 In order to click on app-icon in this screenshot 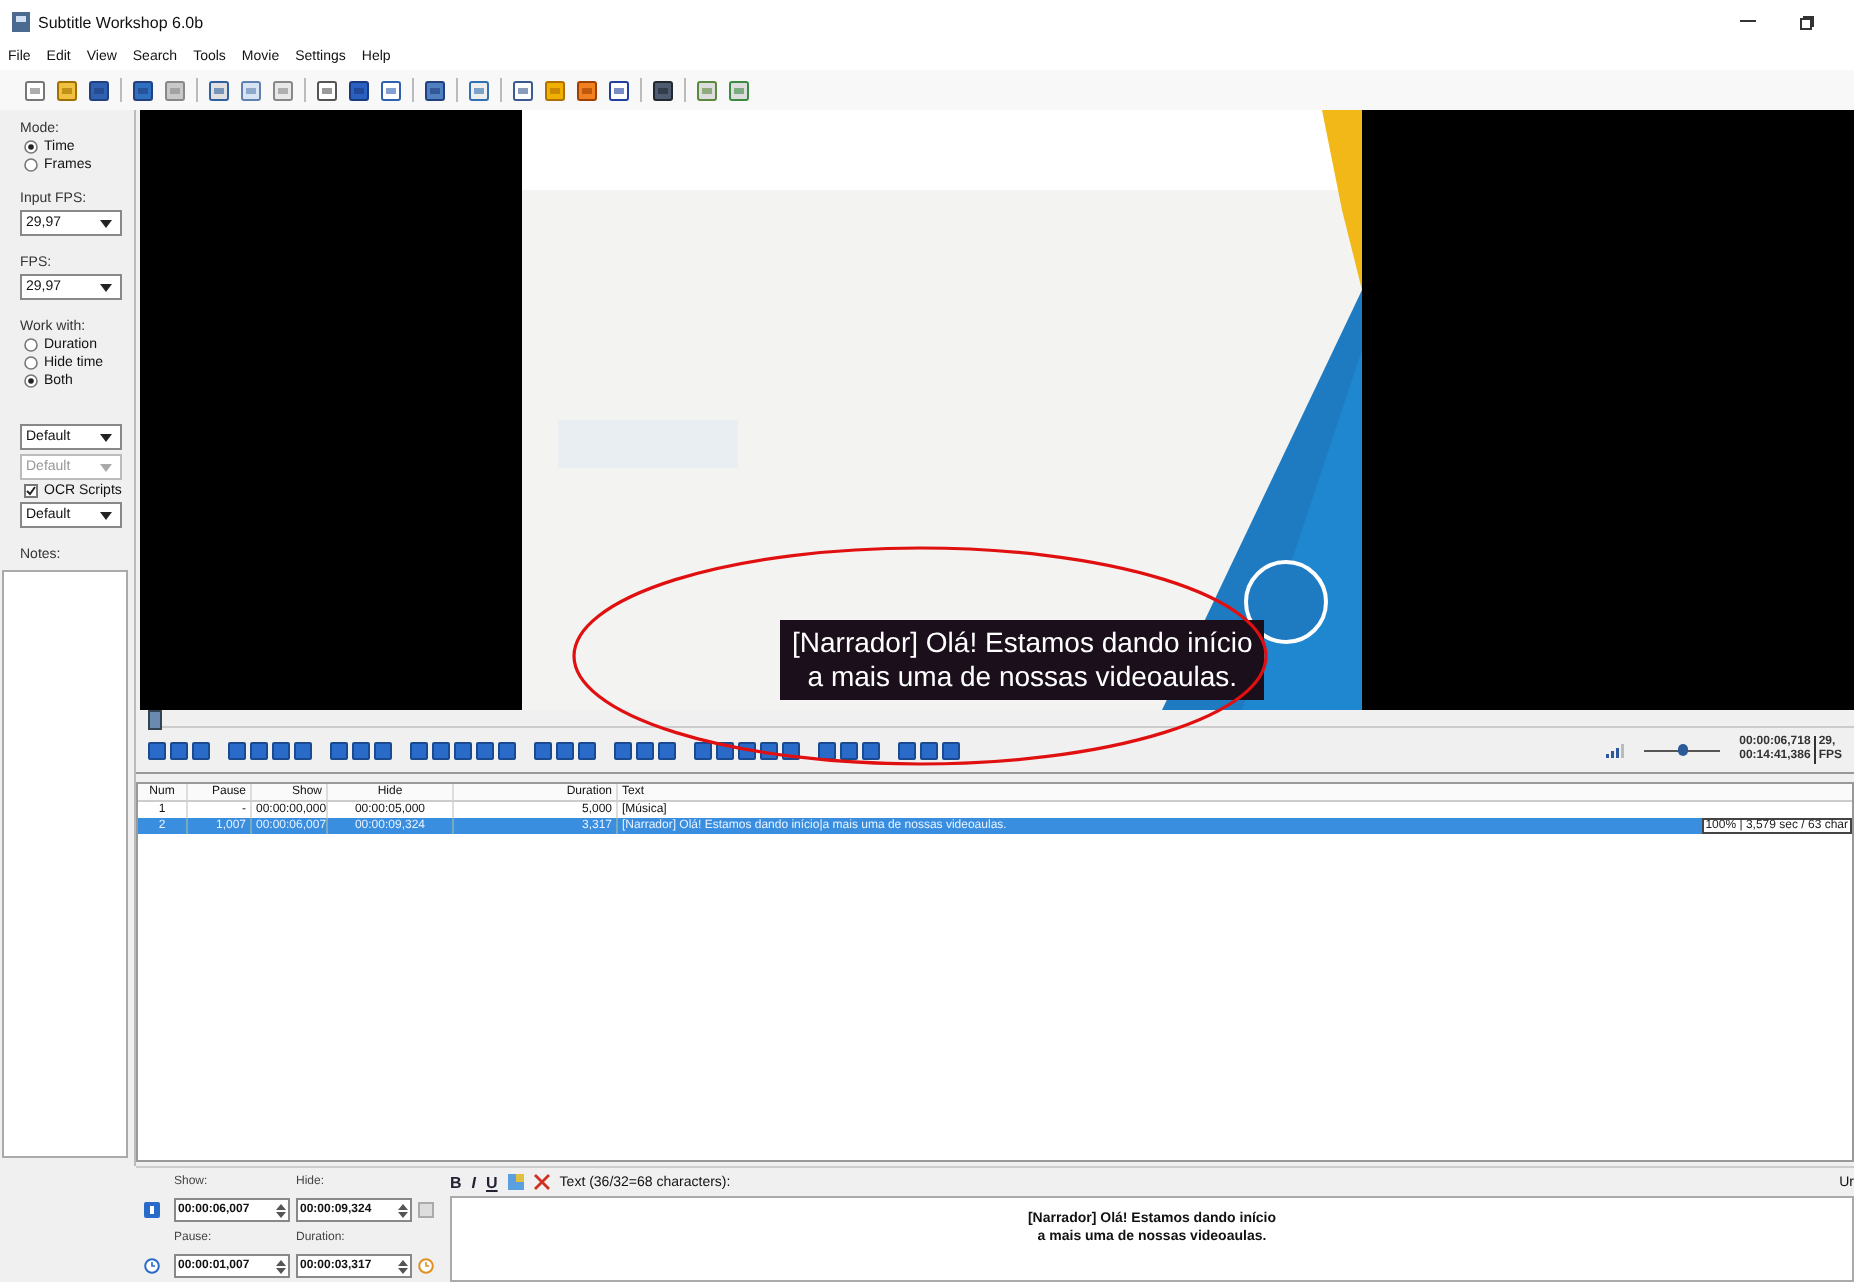, I will do `click(21, 22)`.